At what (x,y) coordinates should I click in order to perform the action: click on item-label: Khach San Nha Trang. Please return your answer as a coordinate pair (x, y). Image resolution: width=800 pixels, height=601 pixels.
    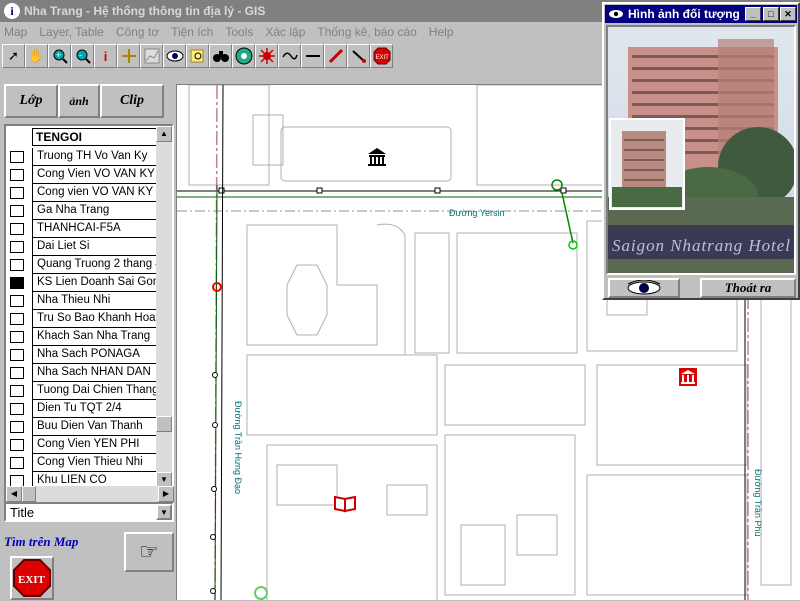
    Looking at the image, I should click on (96, 337).